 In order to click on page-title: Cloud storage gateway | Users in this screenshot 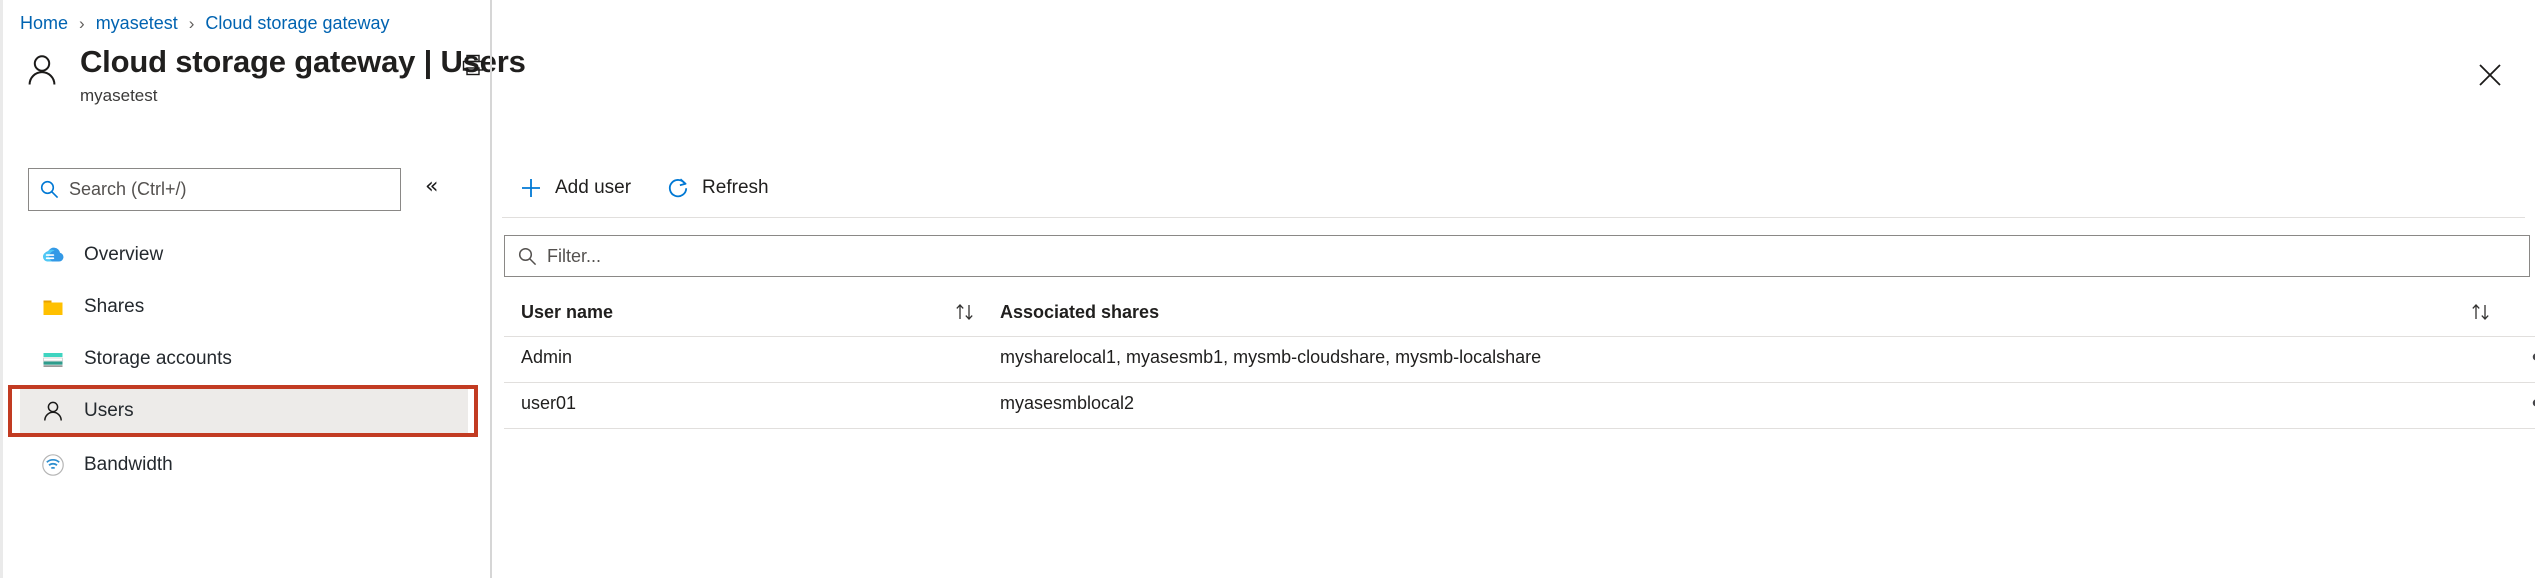, I will do `click(303, 61)`.